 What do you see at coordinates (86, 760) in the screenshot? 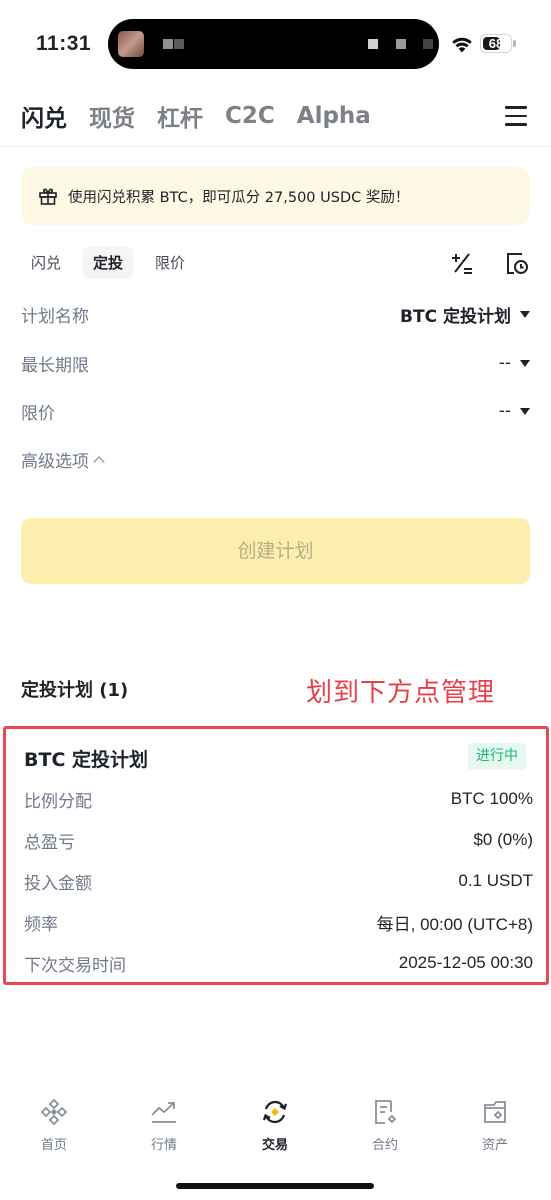
I see `plan-card-name: BTC 定投计划` at bounding box center [86, 760].